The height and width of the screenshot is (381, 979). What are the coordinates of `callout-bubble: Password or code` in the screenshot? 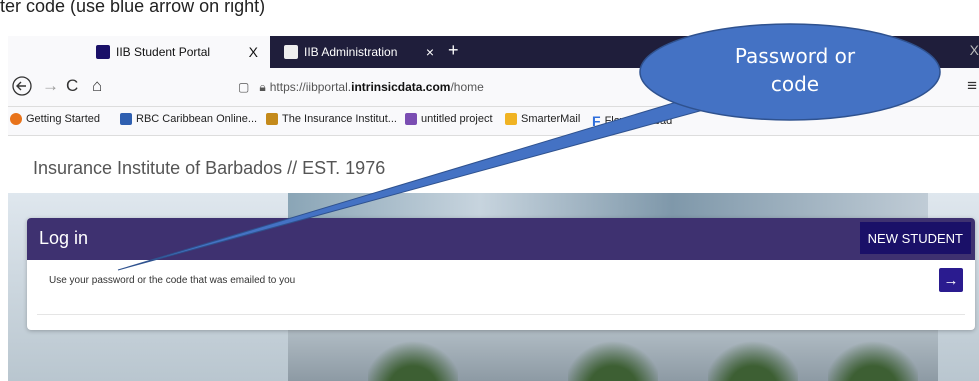 It's located at (790, 75).